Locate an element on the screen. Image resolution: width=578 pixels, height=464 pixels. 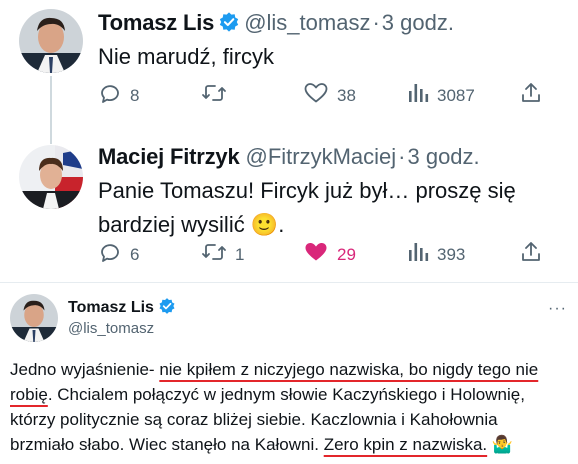
tweet2-text-end: . is located at coordinates (281, 224).